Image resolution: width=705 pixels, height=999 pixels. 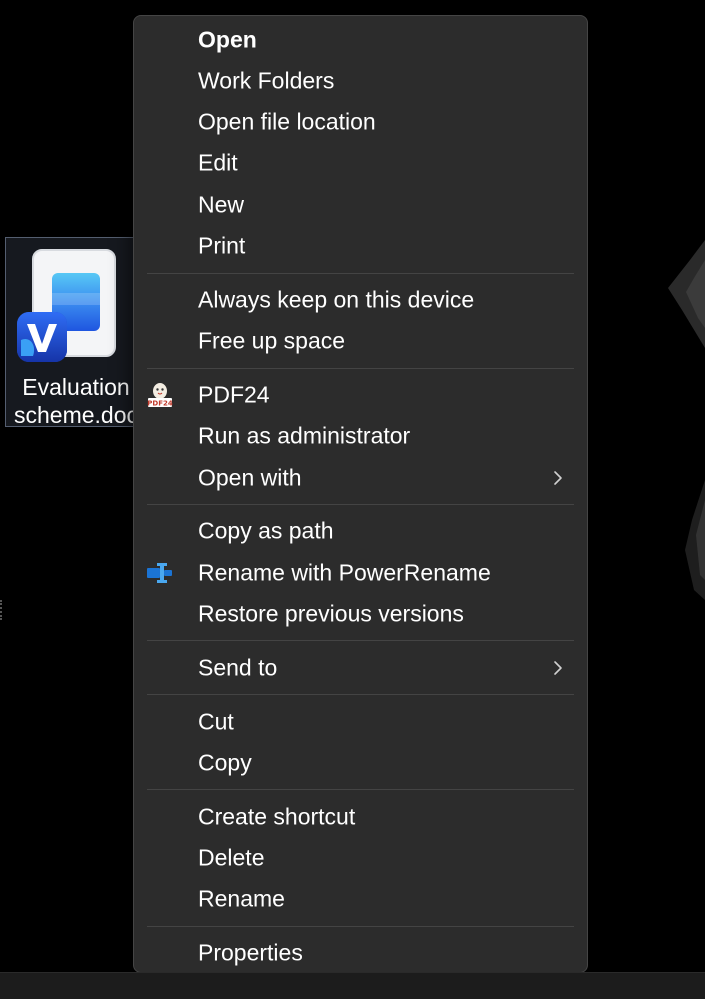 I want to click on menu-item-copy: Copy, so click(x=360, y=762).